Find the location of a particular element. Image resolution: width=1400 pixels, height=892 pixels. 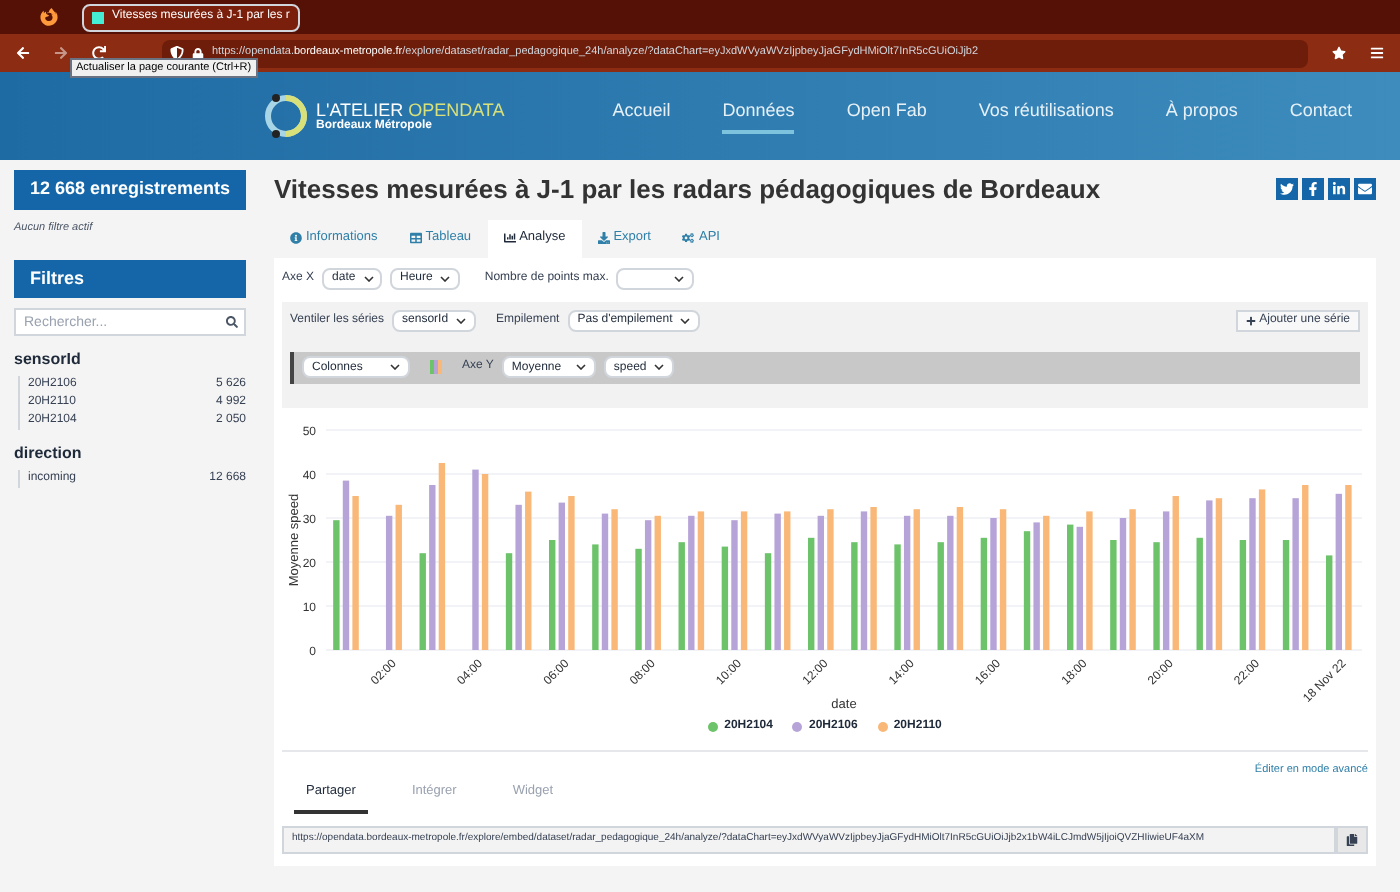

logo-title: L'ATELIER OPENDATA is located at coordinates (410, 110).